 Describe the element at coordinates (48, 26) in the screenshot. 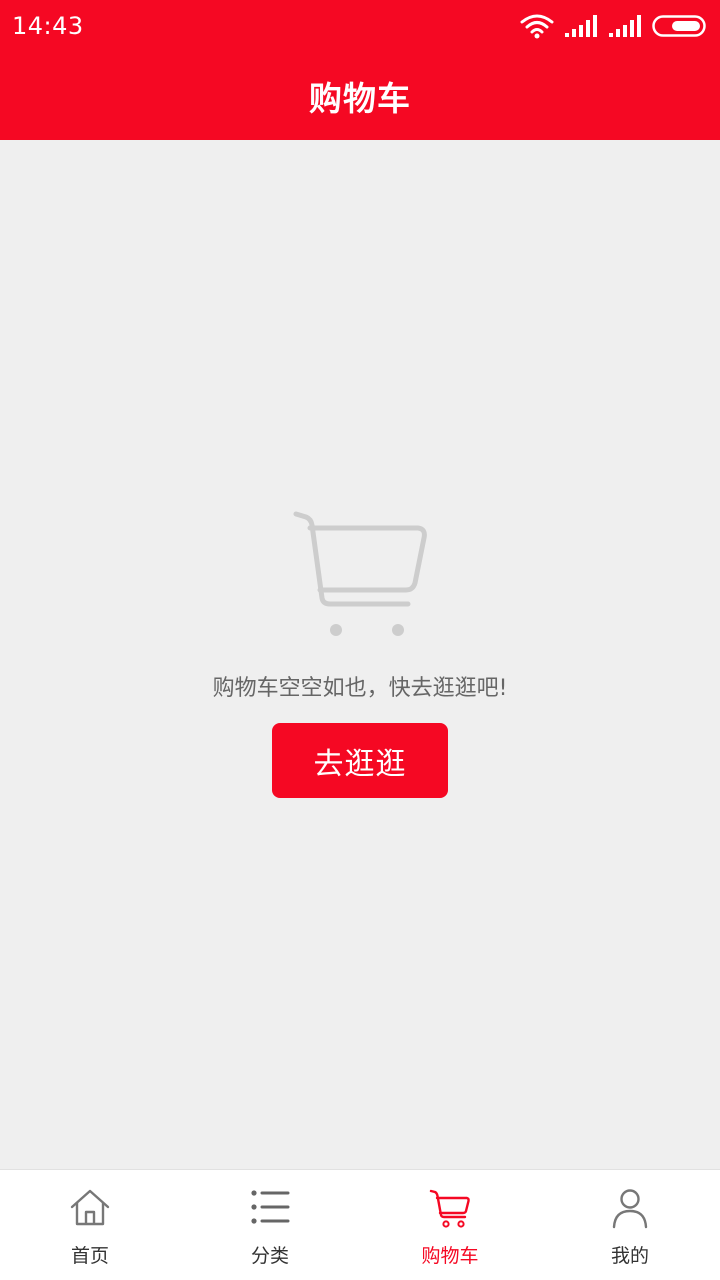

I see `status-time: 14:43` at that location.